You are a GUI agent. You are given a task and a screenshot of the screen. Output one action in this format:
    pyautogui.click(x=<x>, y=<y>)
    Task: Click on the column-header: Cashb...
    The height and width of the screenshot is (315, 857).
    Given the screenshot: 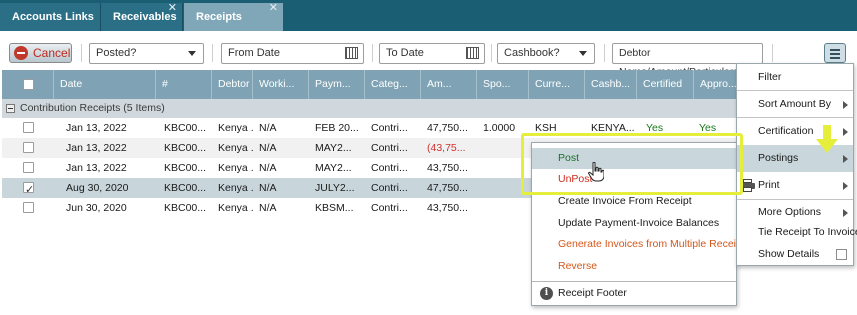 What is the action you would take?
    pyautogui.click(x=611, y=84)
    